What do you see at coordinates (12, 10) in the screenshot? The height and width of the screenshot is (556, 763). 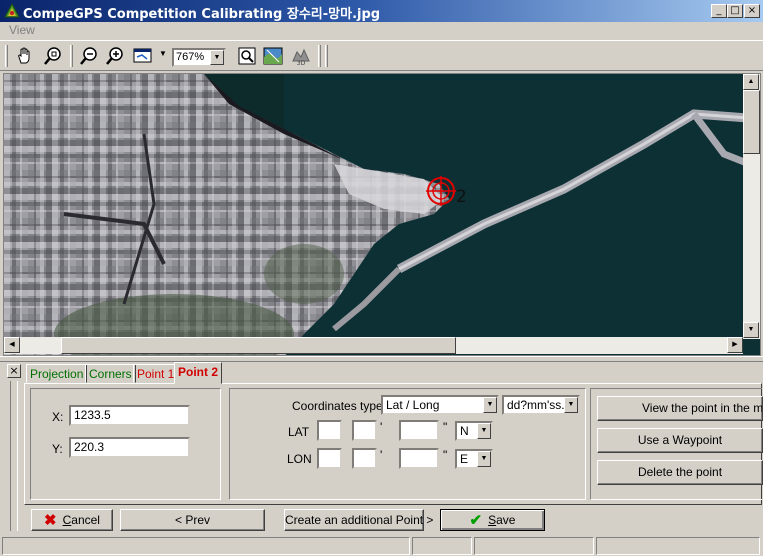 I see `app-logo-icon` at bounding box center [12, 10].